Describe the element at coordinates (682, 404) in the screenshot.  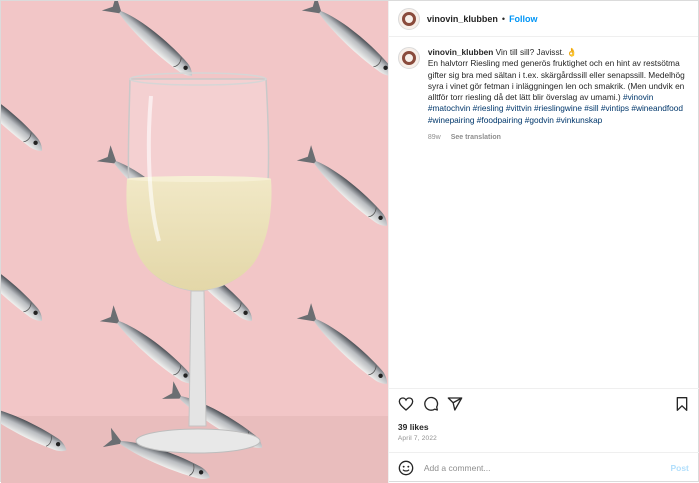
I see `bookmark-icon` at that location.